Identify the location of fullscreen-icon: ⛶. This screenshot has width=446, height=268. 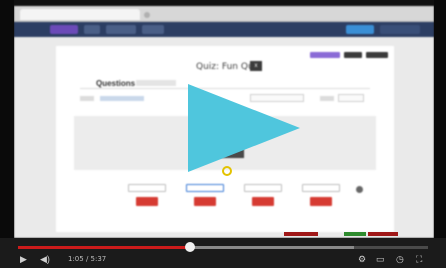
(419, 259).